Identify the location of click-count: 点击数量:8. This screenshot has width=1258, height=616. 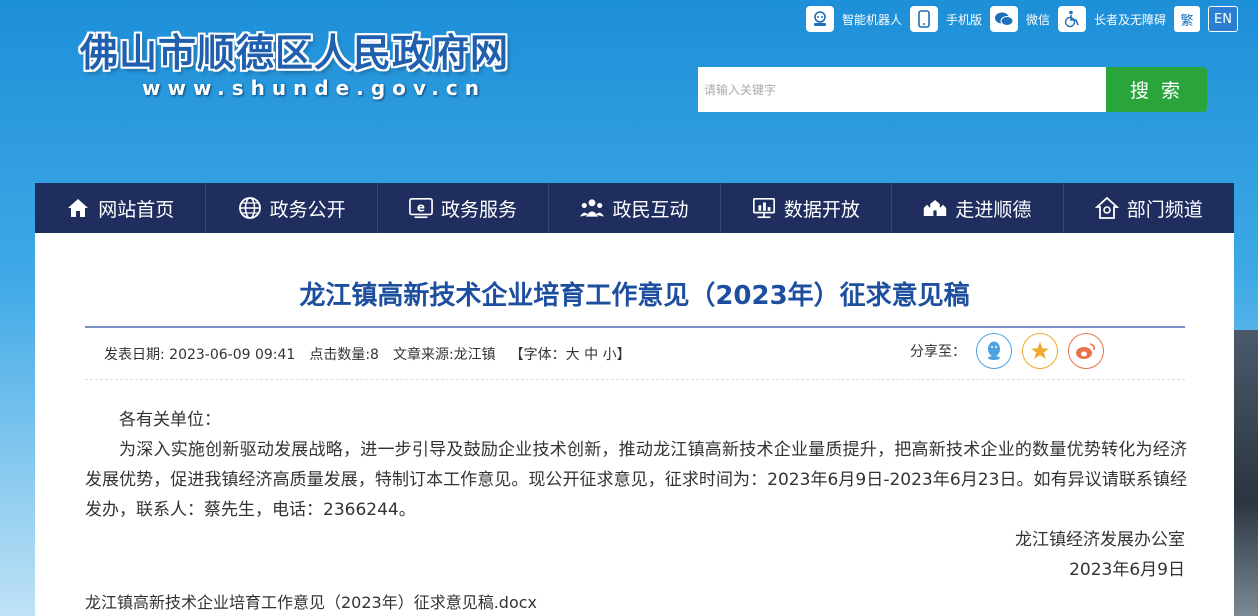
(344, 355).